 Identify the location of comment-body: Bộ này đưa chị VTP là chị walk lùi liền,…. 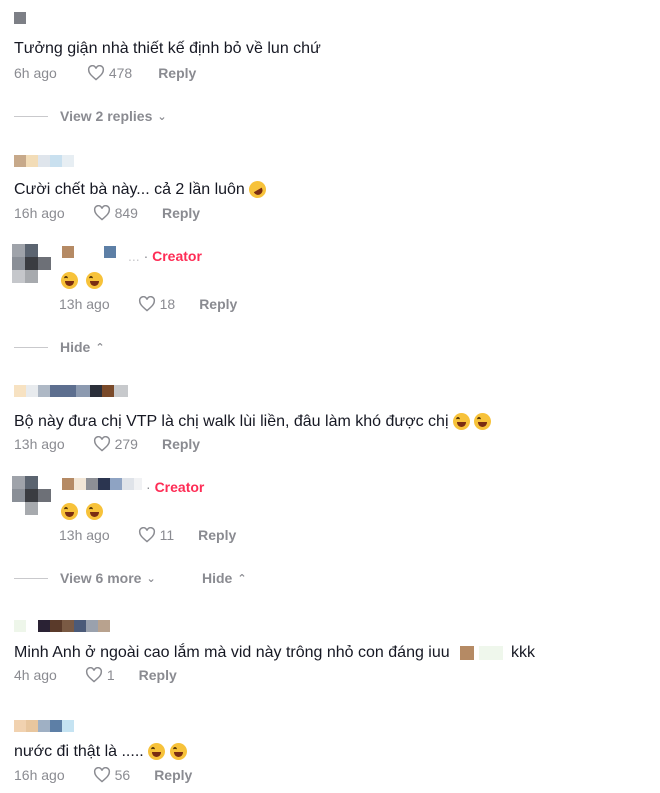
(231, 421).